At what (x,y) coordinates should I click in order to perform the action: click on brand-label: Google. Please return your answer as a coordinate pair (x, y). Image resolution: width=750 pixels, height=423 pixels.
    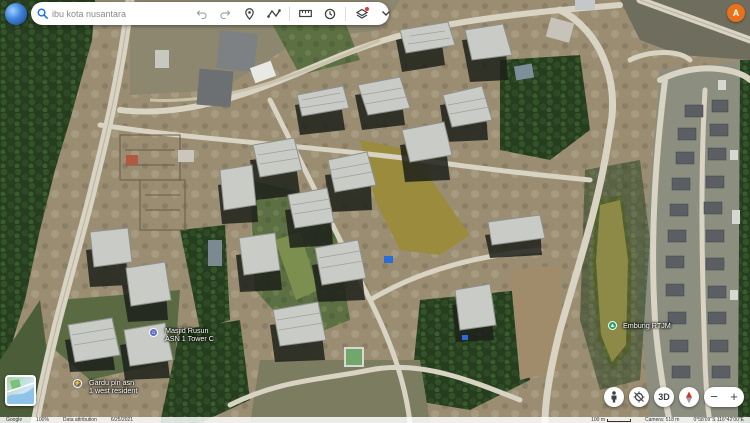
    Looking at the image, I should click on (14, 420).